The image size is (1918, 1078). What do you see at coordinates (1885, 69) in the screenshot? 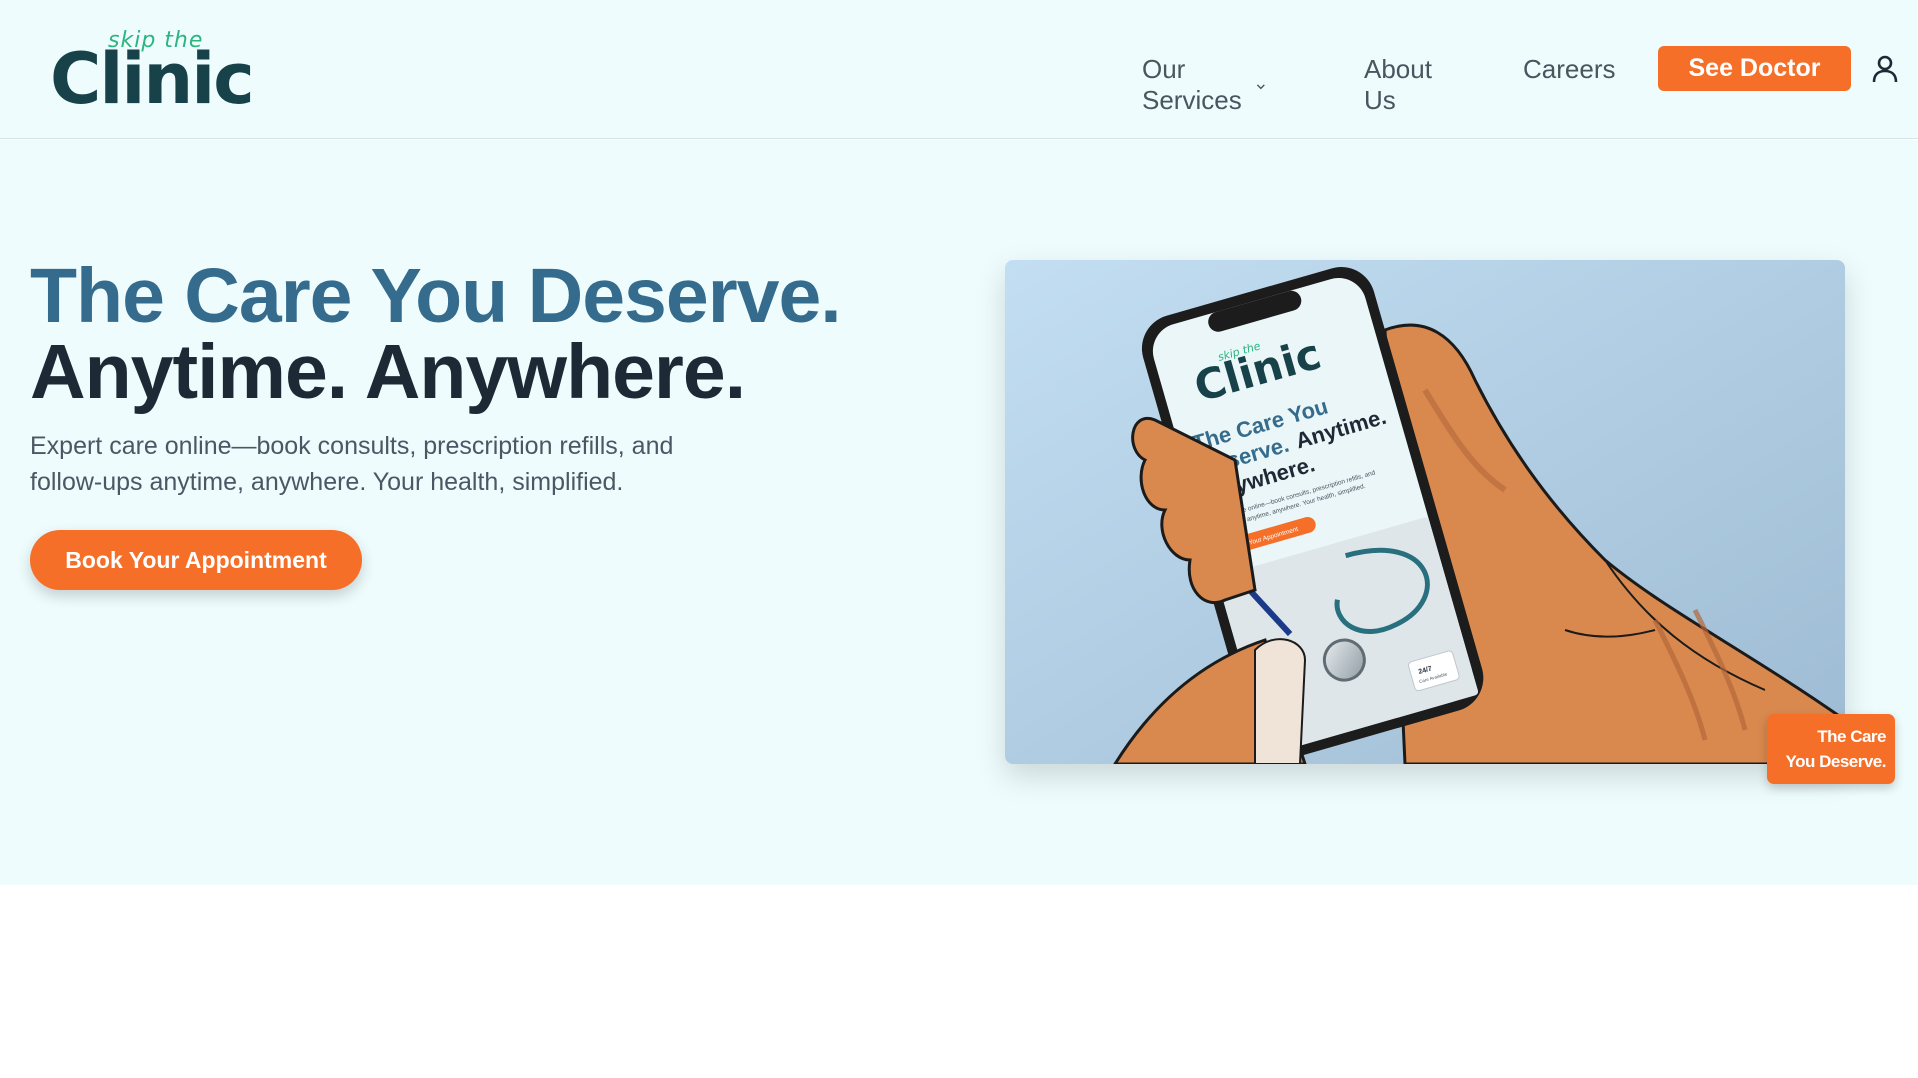
I see `user-icon` at bounding box center [1885, 69].